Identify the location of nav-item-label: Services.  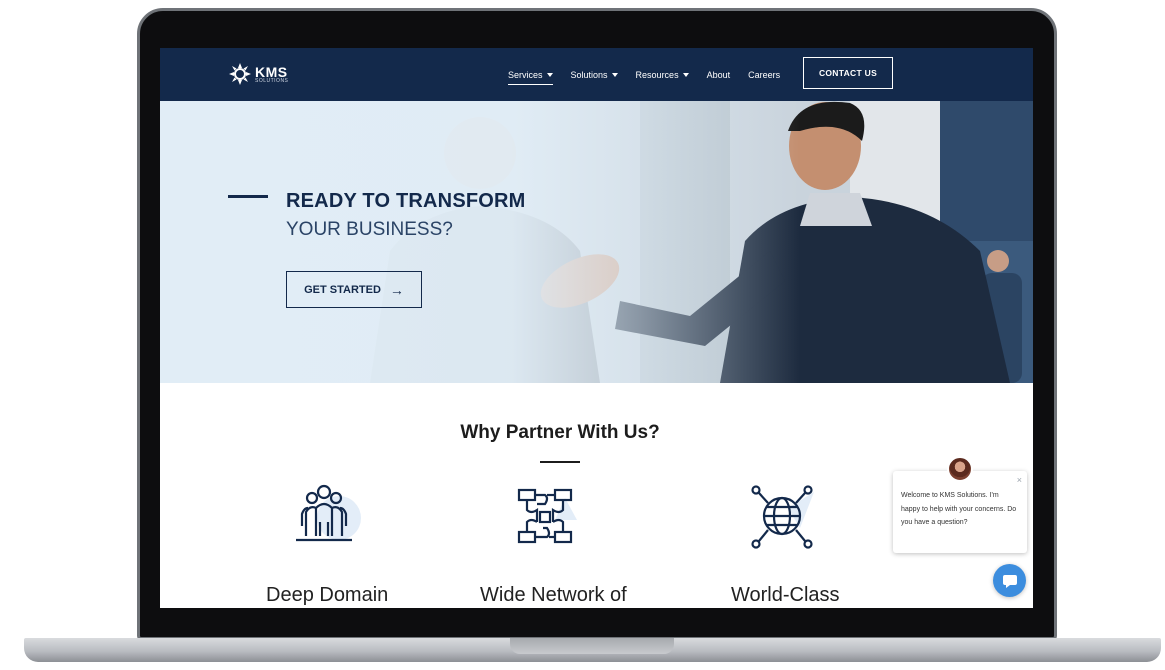
(525, 74).